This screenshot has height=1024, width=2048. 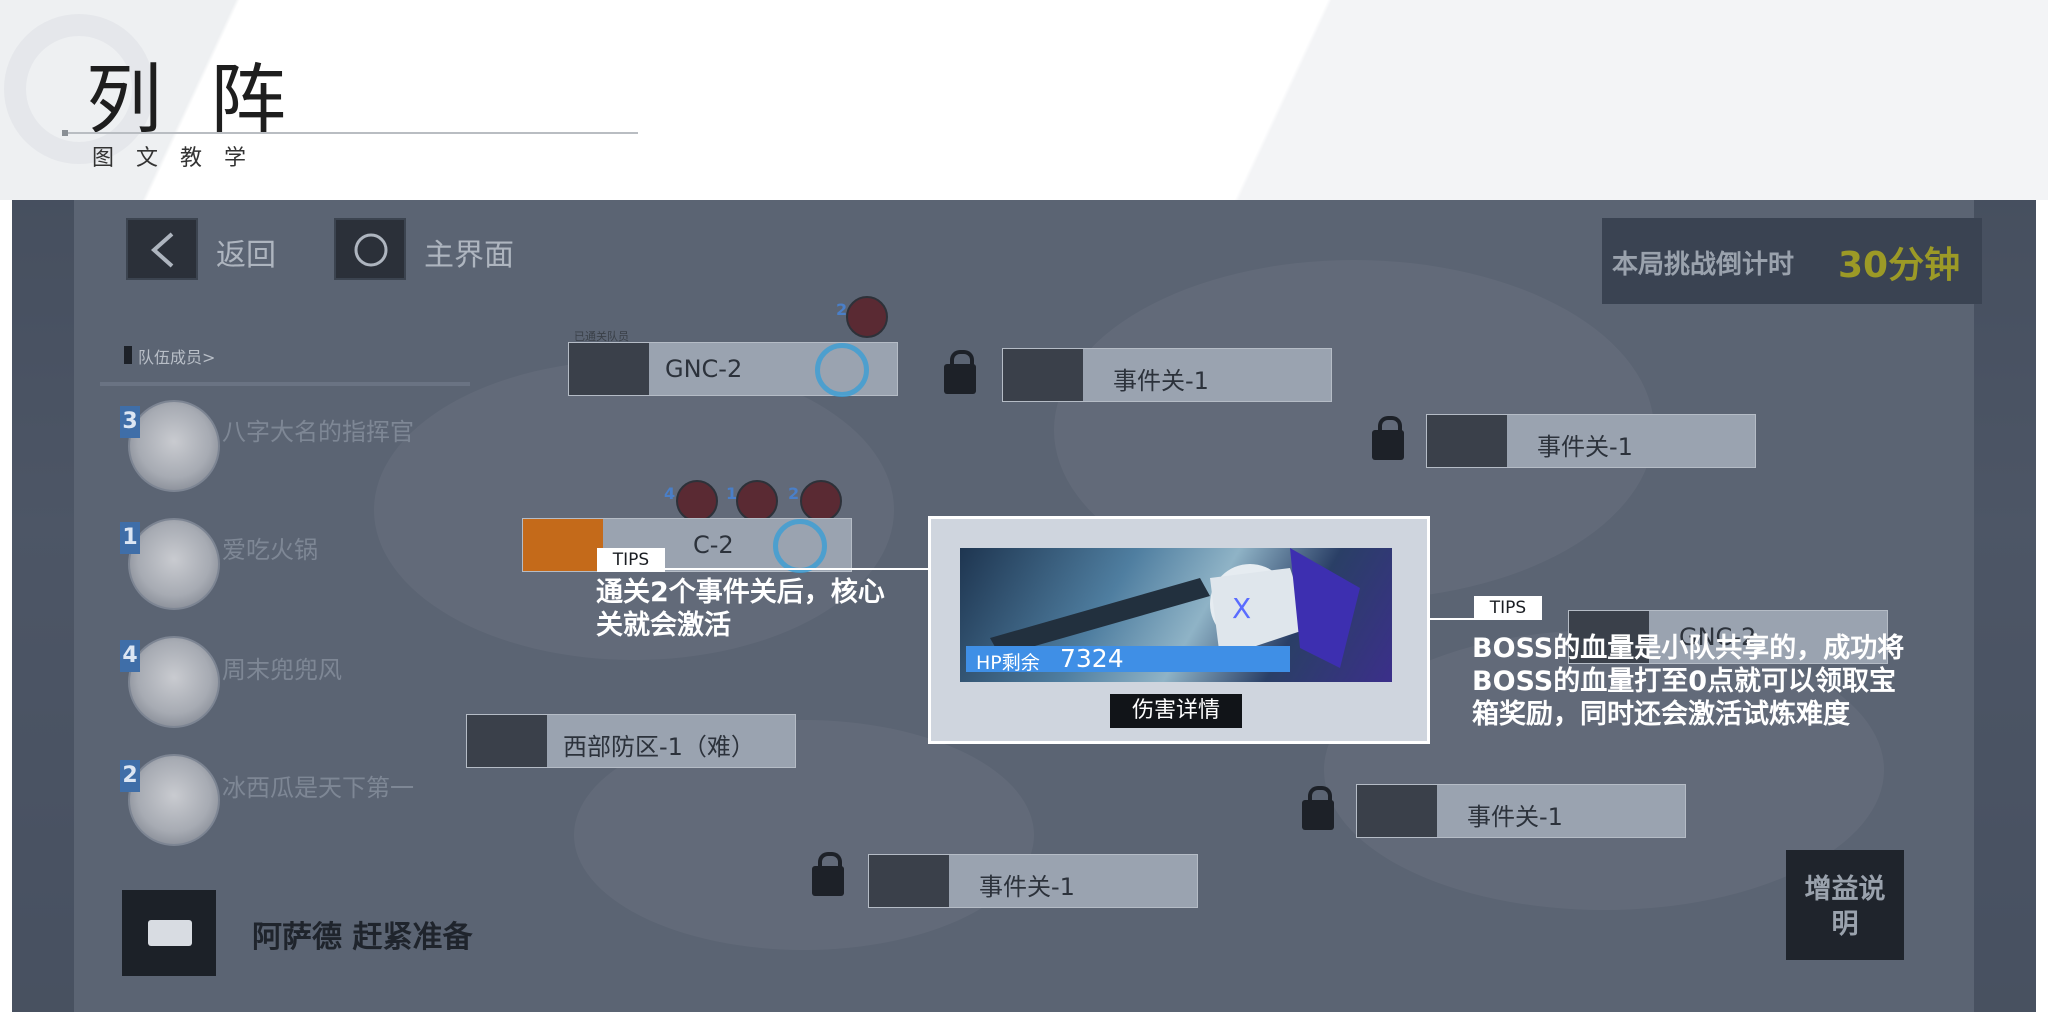 What do you see at coordinates (659, 747) in the screenshot?
I see `stage-label: 西部防区-1（难）` at bounding box center [659, 747].